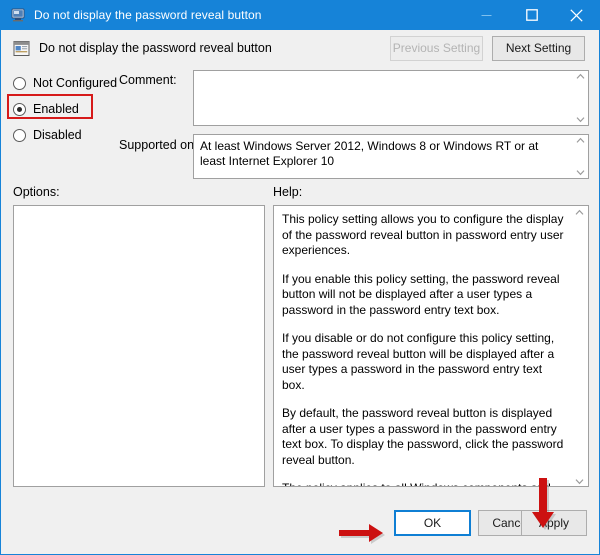 This screenshot has height=555, width=600. I want to click on help-scrollbar, so click(579, 346).